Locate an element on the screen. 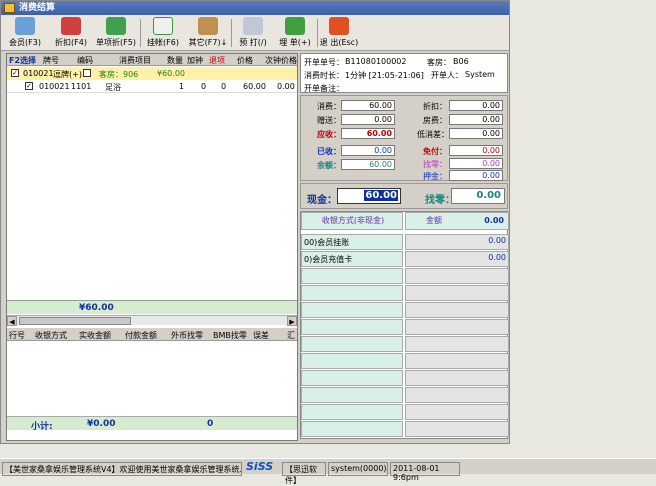  payments-grid-header: 行号 收银方式 实收金额 付款金额 外币找零 BMB找零 误差 汇 is located at coordinates (152, 334).